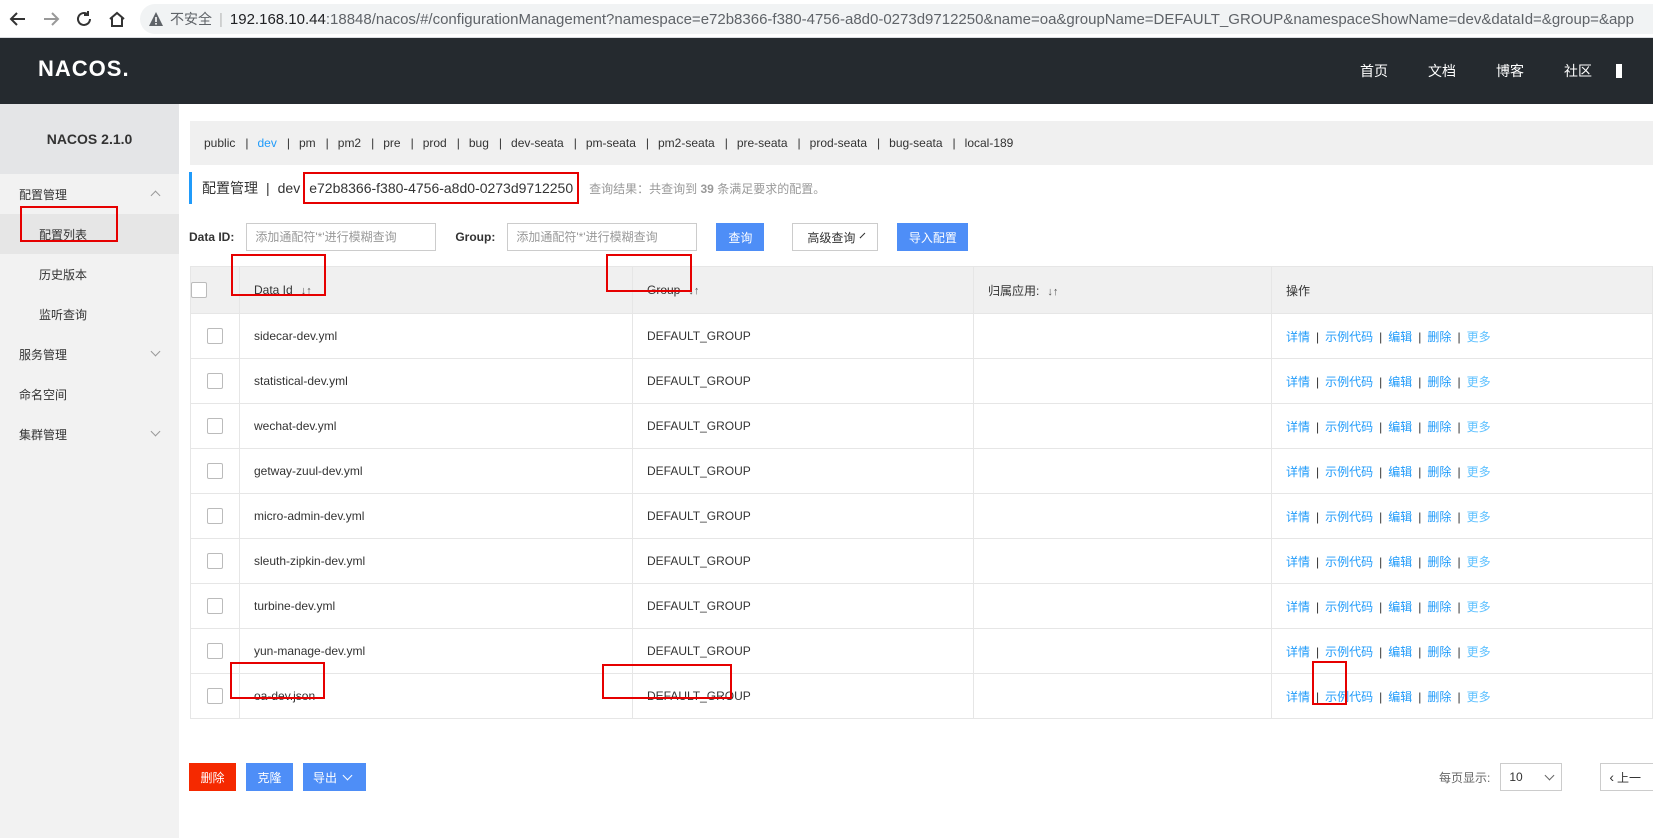 This screenshot has height=838, width=1653. I want to click on query-button: 查询, so click(740, 237).